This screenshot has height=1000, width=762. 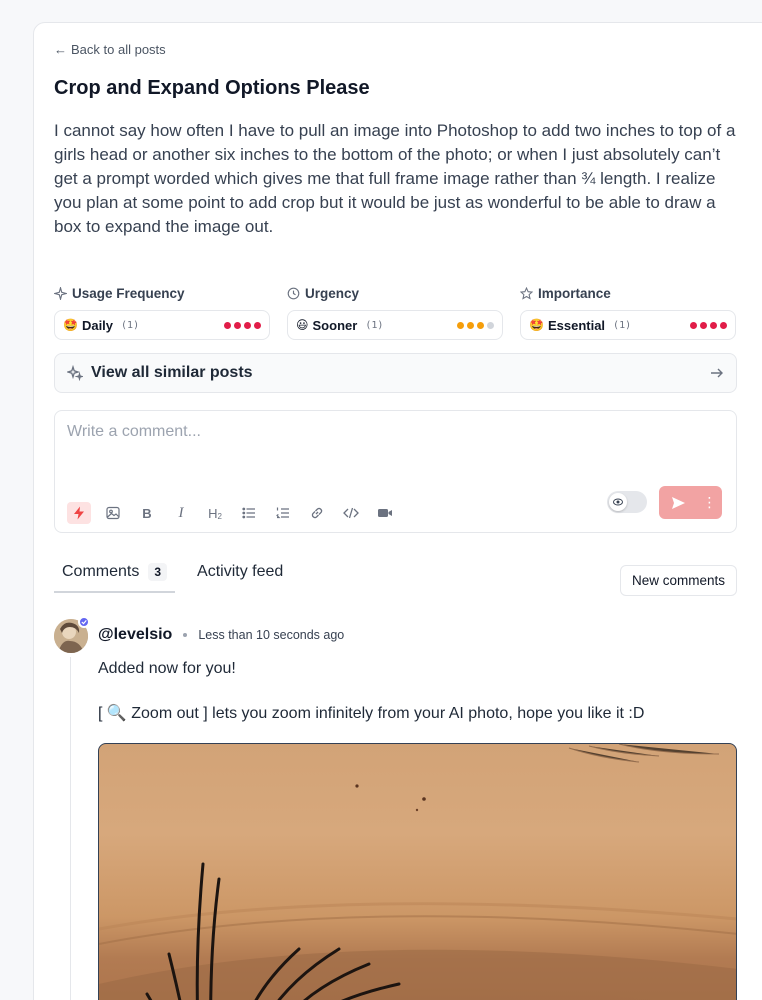 What do you see at coordinates (212, 88) in the screenshot?
I see `post-title: Crop and Expand Options Please` at bounding box center [212, 88].